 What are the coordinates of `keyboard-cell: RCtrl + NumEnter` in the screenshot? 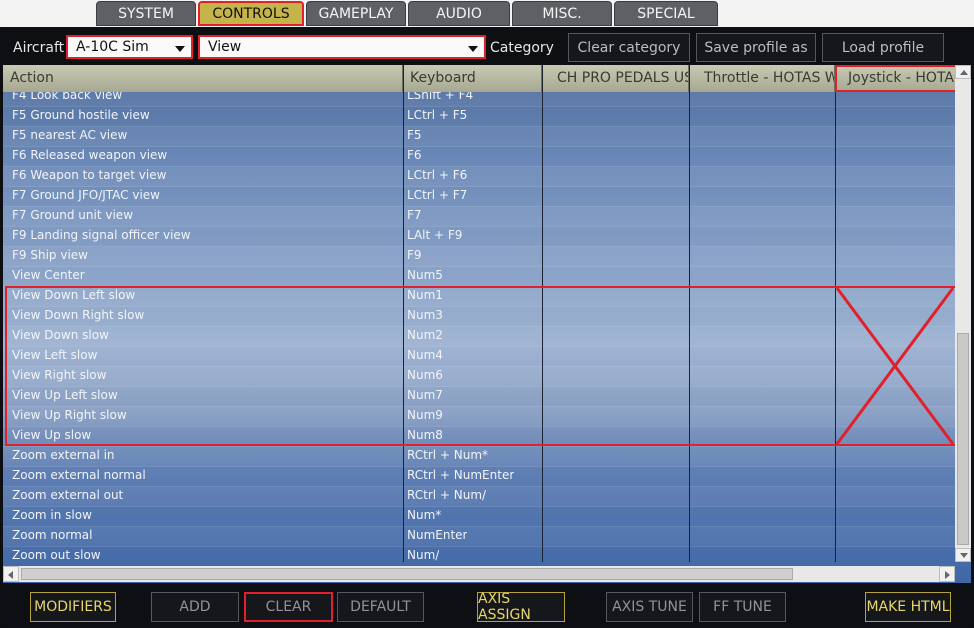 It's located at (461, 475).